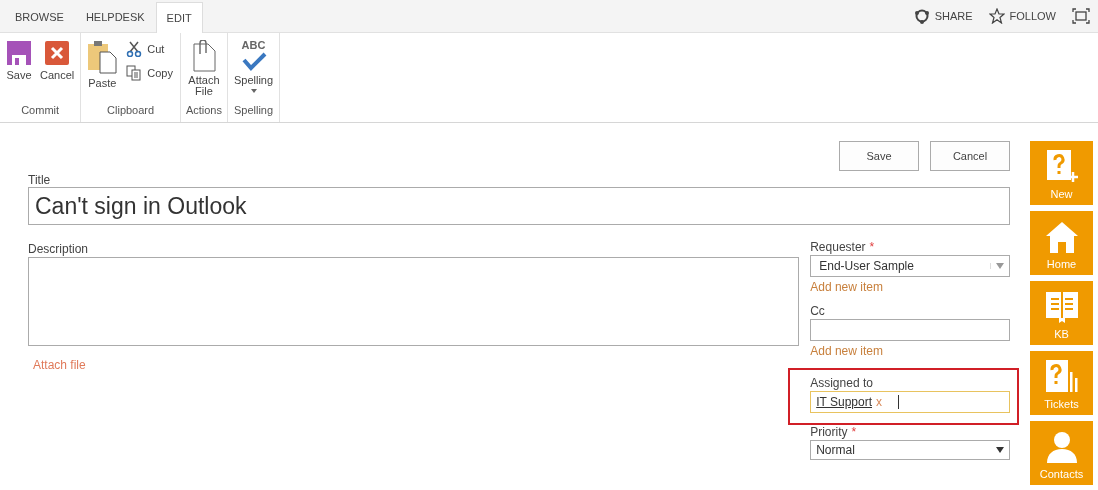  I want to click on cut-button: Cut, so click(149, 49).